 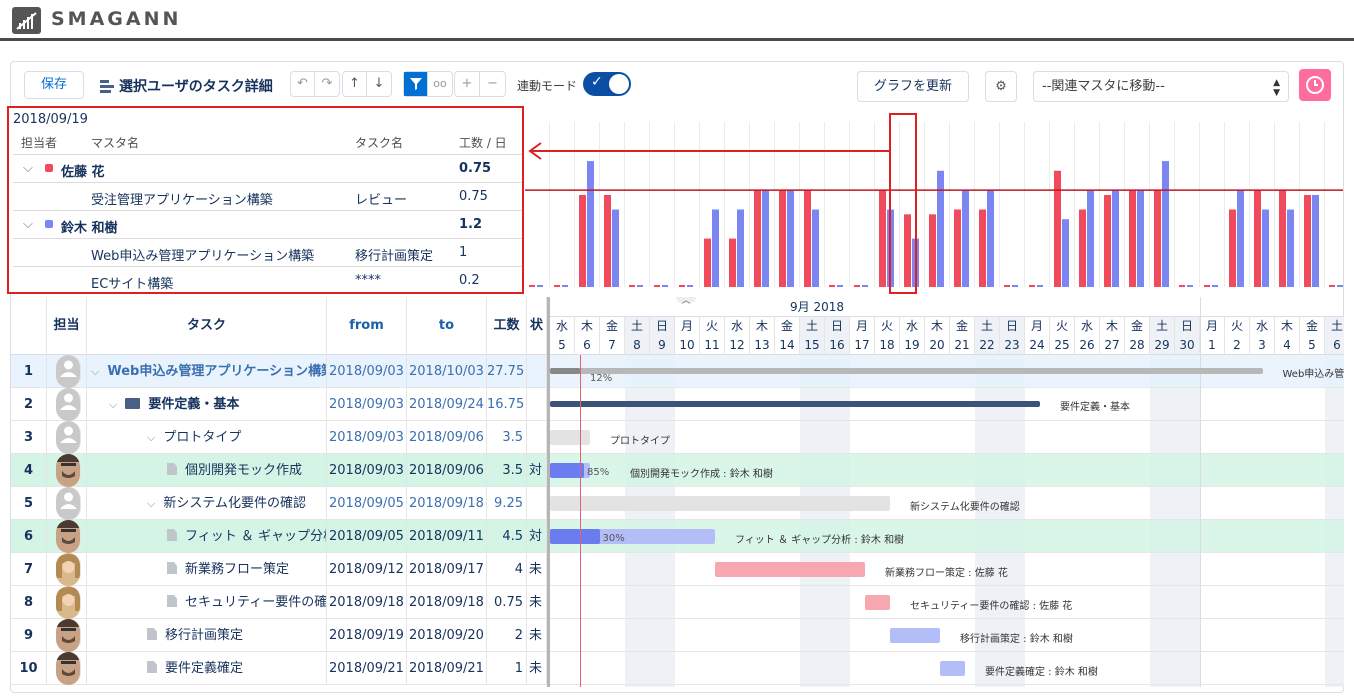 I want to click on arrow-up-icon: ↑, so click(x=355, y=84).